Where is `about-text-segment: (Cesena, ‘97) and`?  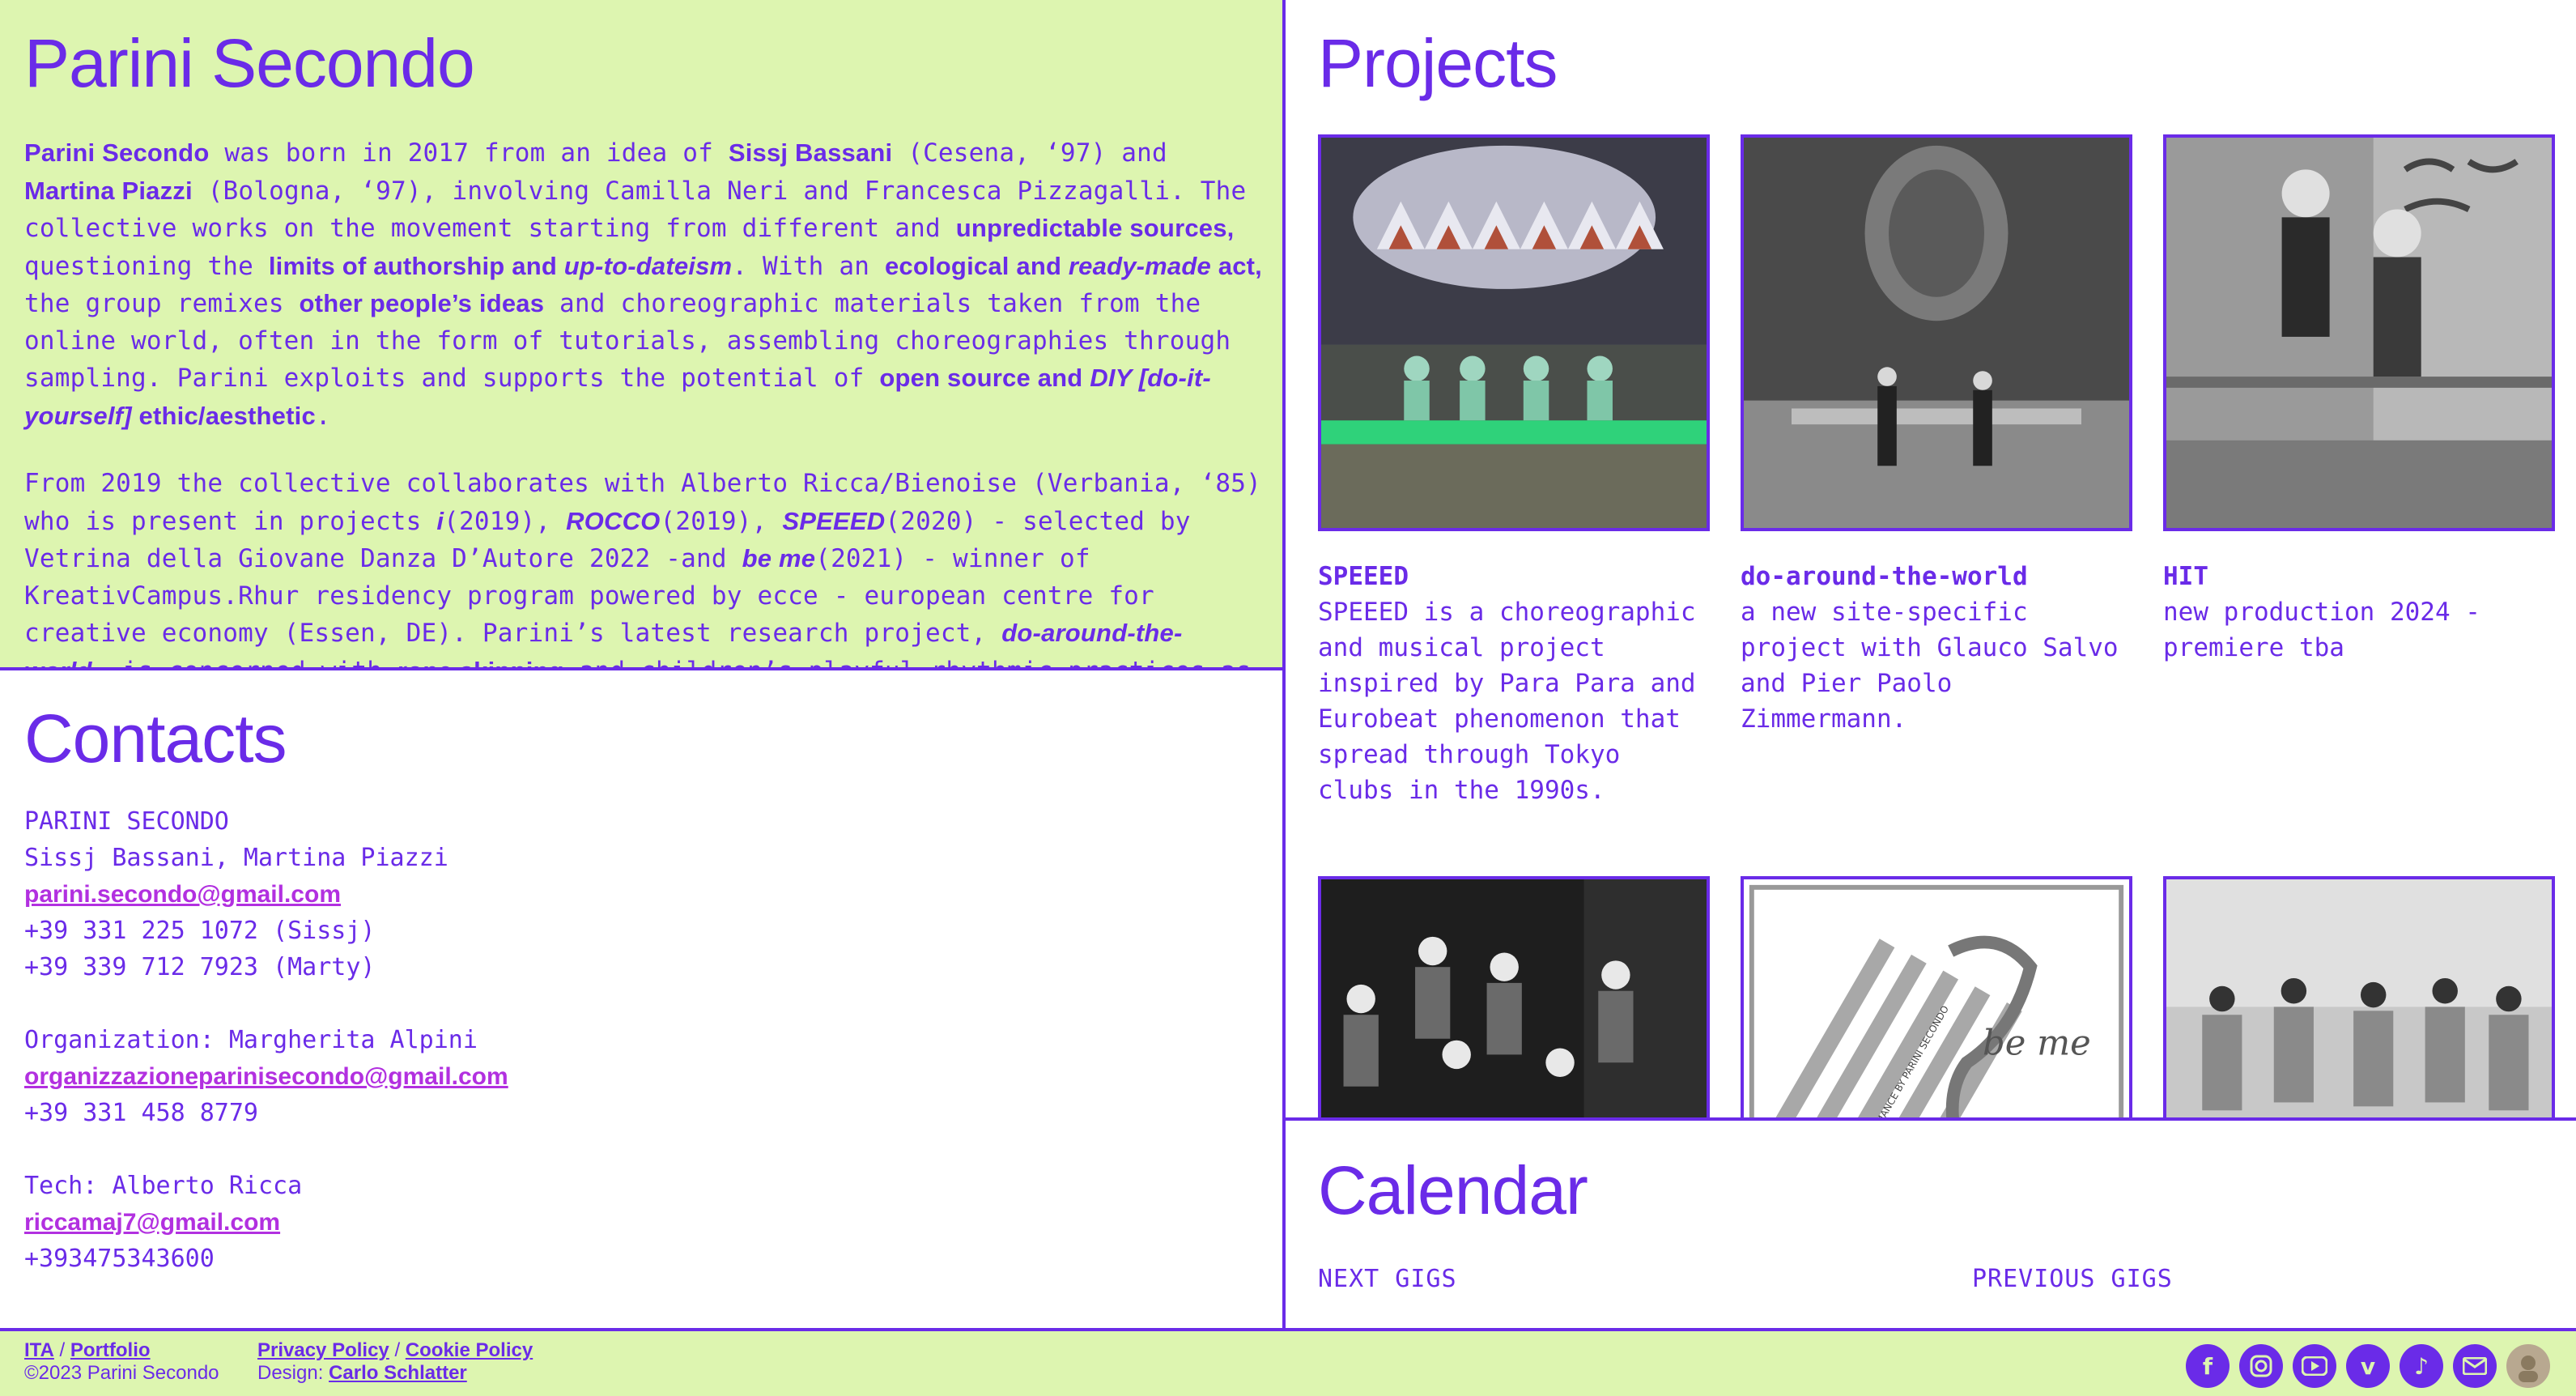
about-text-segment: (Cesena, ‘97) and is located at coordinates (1029, 153).